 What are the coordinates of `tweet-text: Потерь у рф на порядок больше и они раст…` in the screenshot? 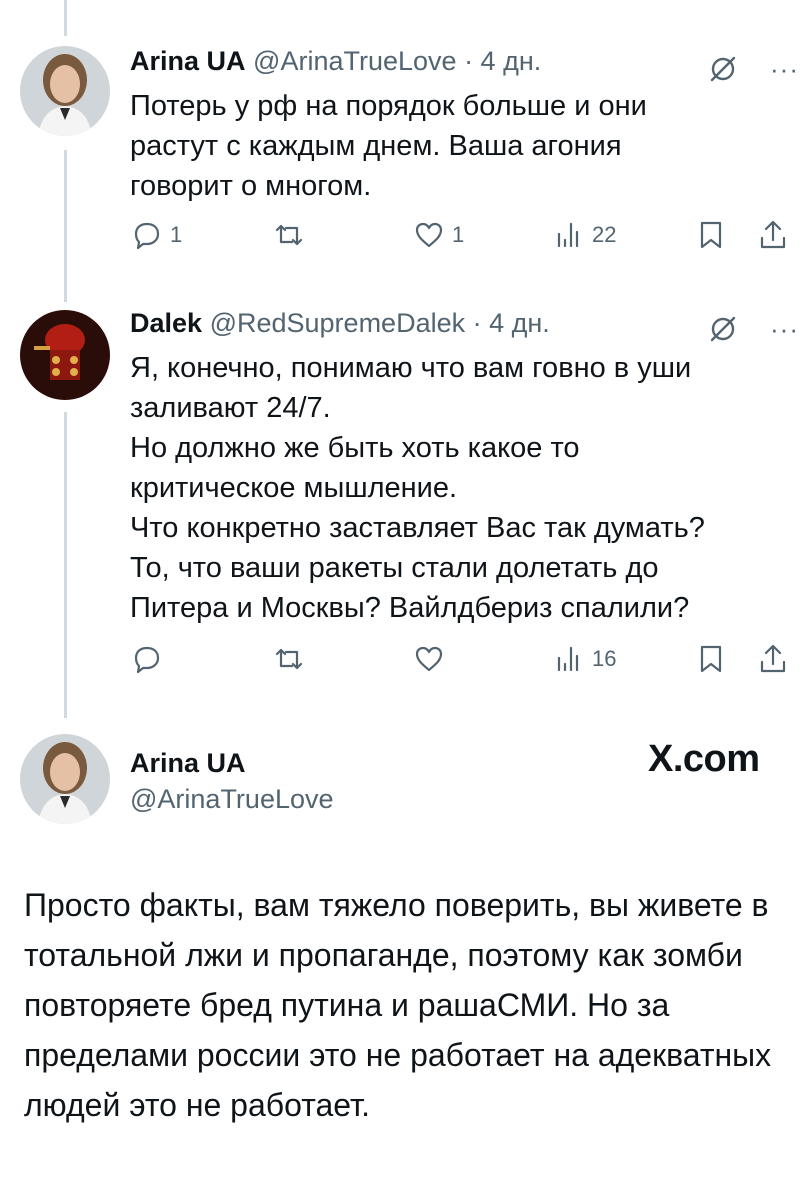 It's located at (388, 146).